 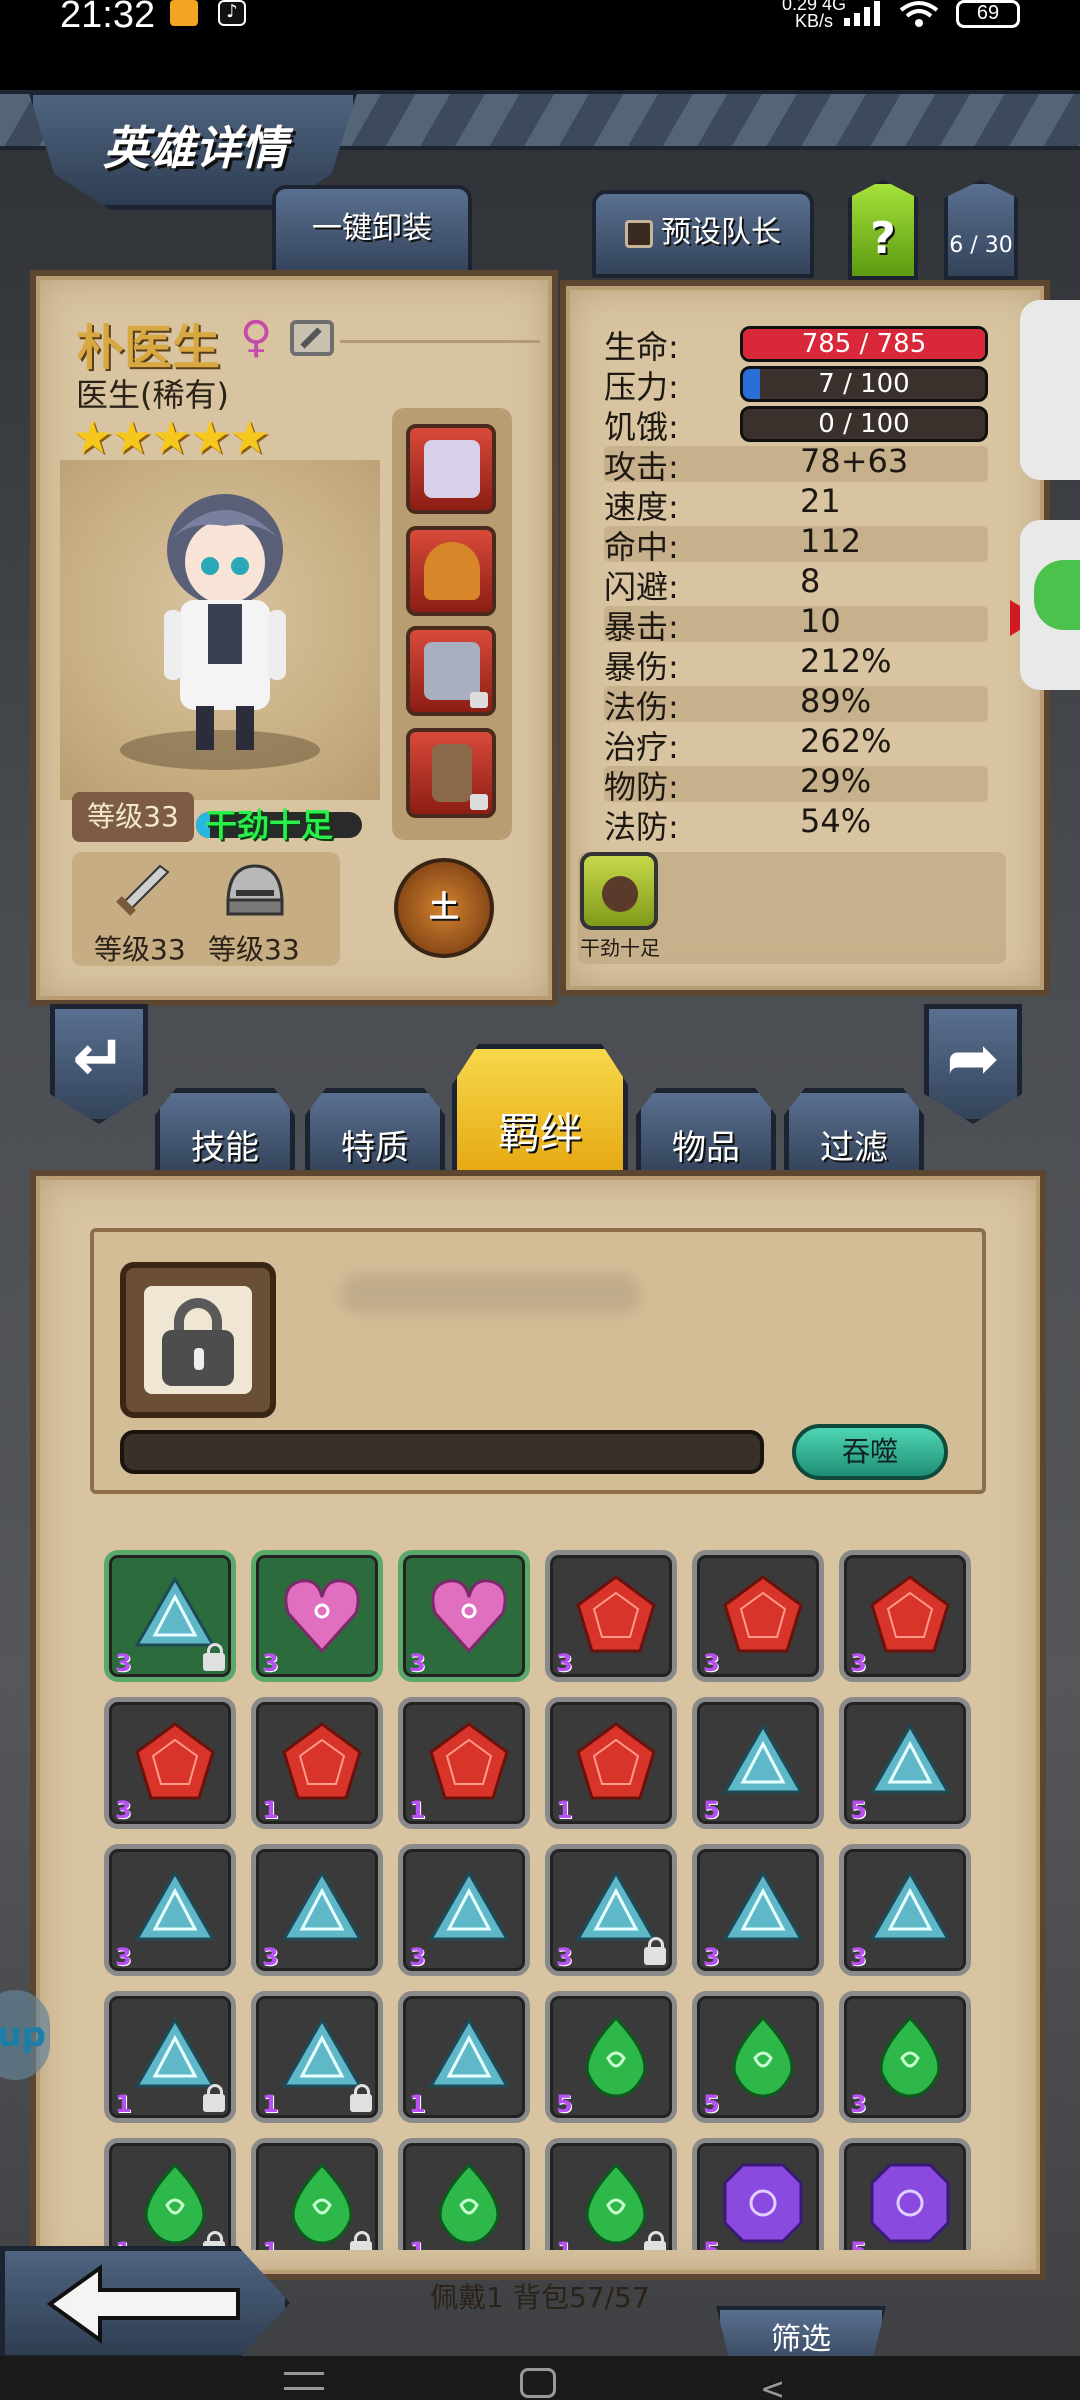 What do you see at coordinates (304, 2381) in the screenshot?
I see `recents-button` at bounding box center [304, 2381].